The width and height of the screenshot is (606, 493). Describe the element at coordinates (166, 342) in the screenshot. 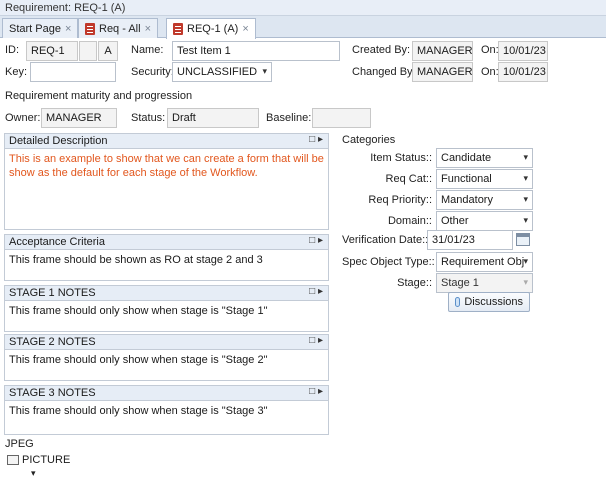

I see `panel-header: STAGE 2 NOTES □ ▸` at that location.